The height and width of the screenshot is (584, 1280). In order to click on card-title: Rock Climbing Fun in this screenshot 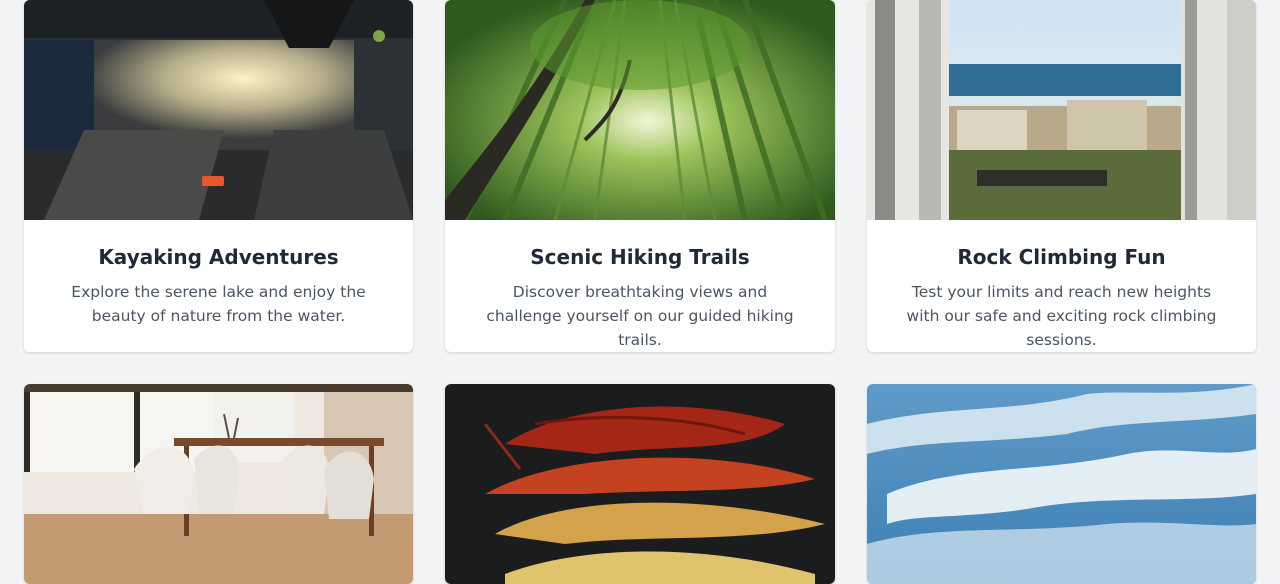, I will do `click(1061, 257)`.